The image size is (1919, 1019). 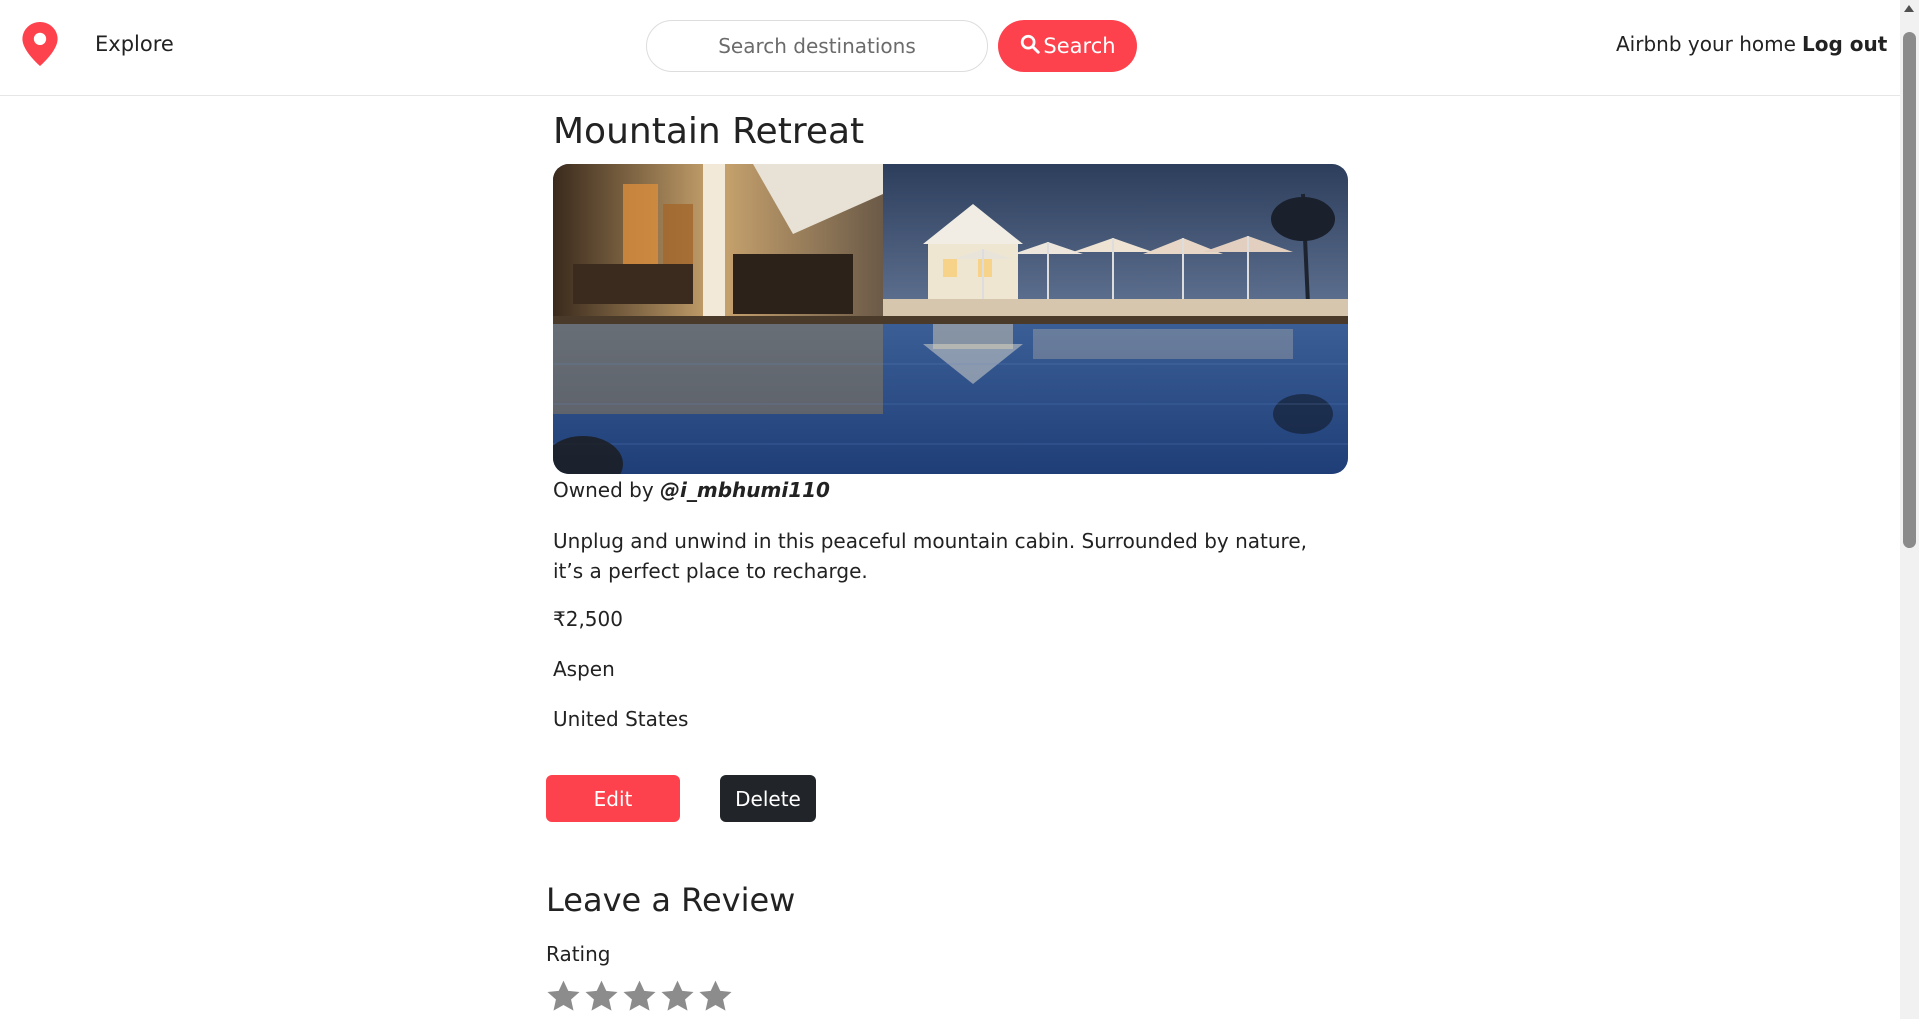 What do you see at coordinates (817, 46) in the screenshot?
I see `search-input` at bounding box center [817, 46].